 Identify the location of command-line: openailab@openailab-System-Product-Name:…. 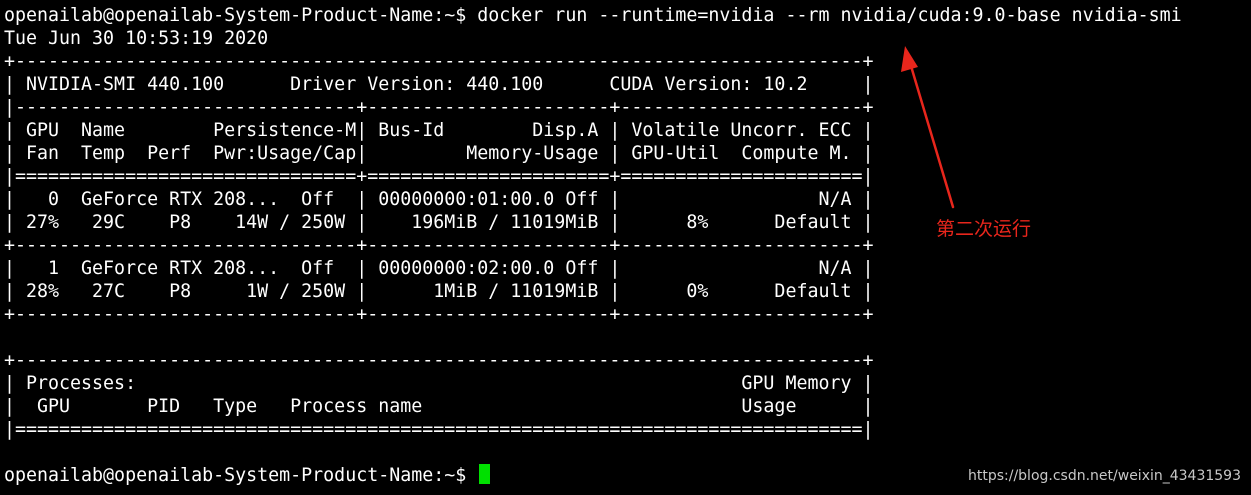
(593, 15).